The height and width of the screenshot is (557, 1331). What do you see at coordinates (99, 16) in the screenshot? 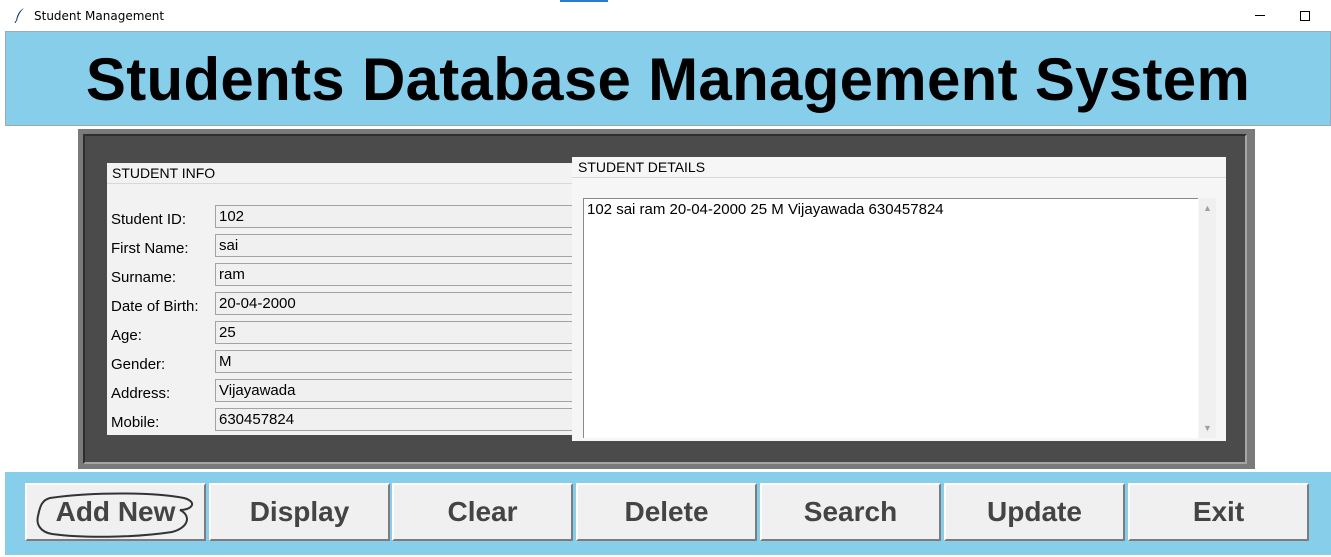
I see `window-title: Student Management` at bounding box center [99, 16].